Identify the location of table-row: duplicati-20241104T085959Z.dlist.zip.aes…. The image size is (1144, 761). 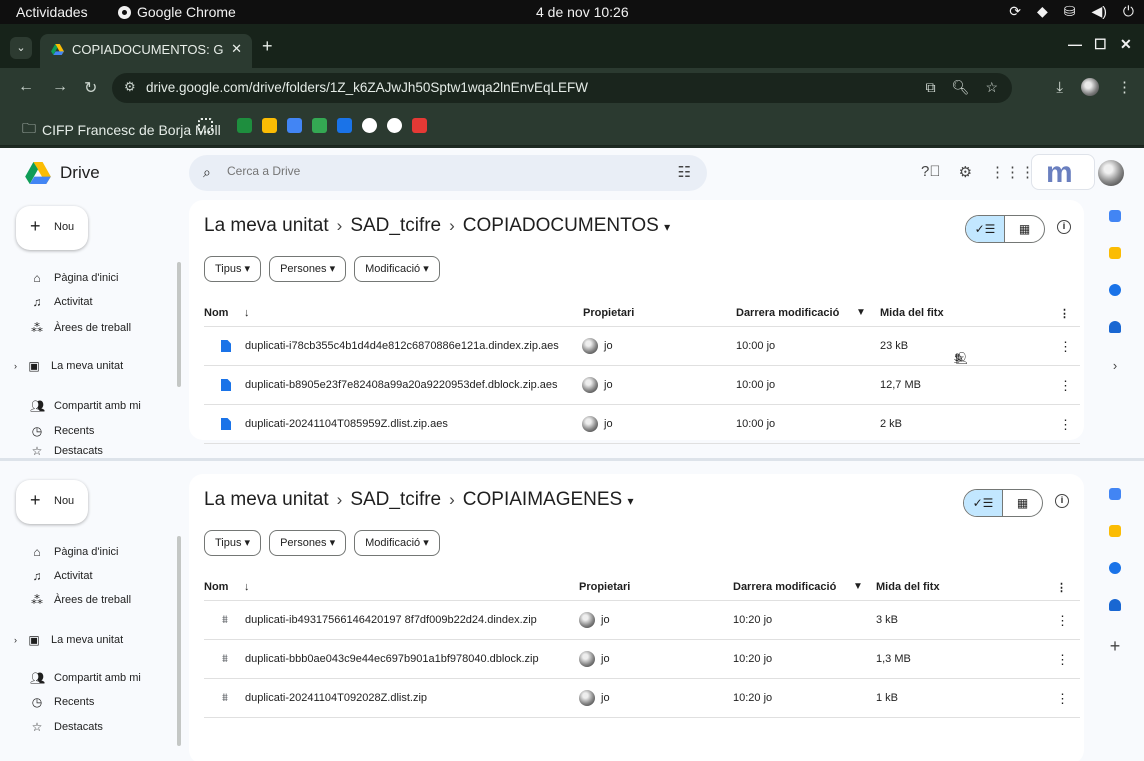
(642, 425).